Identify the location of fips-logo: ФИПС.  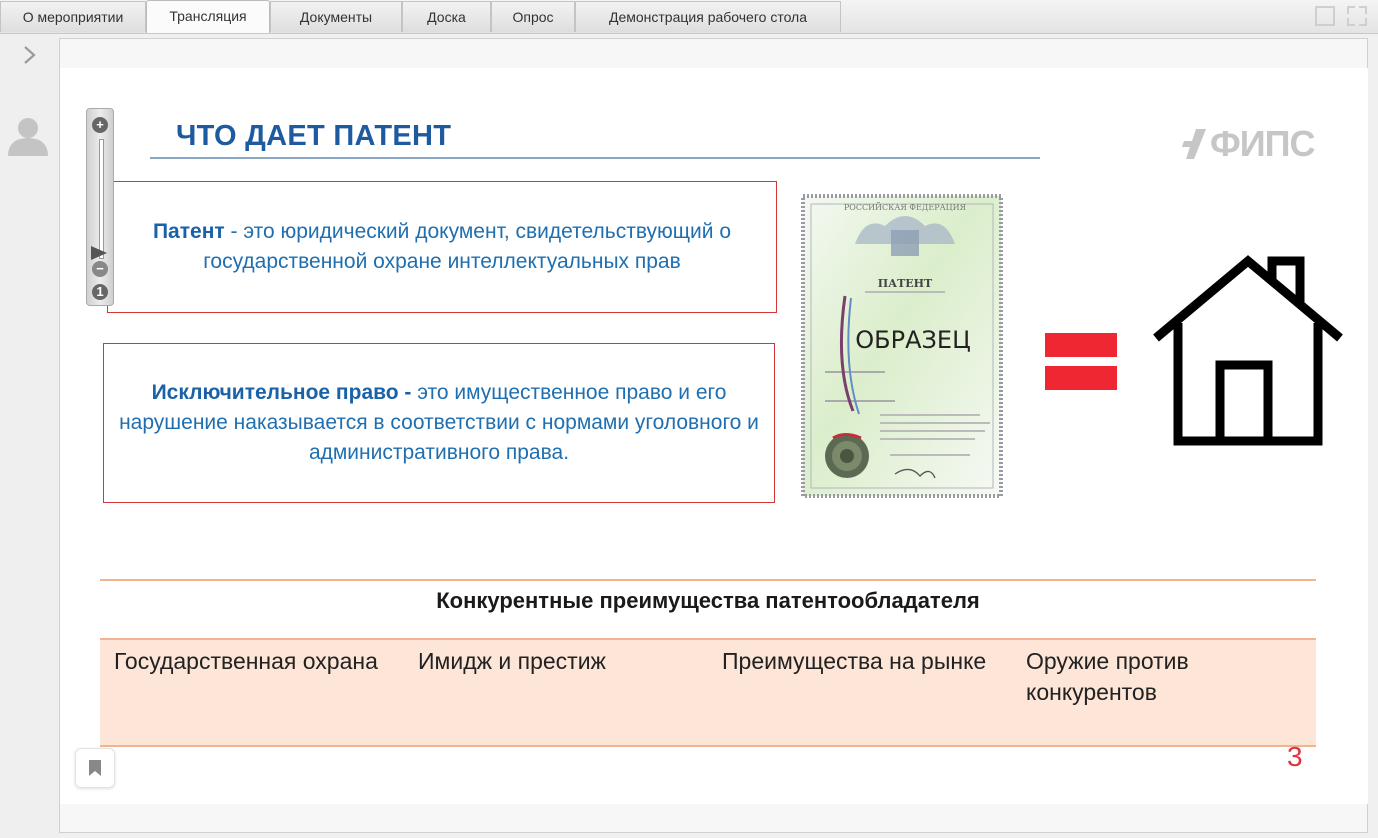
(1252, 143).